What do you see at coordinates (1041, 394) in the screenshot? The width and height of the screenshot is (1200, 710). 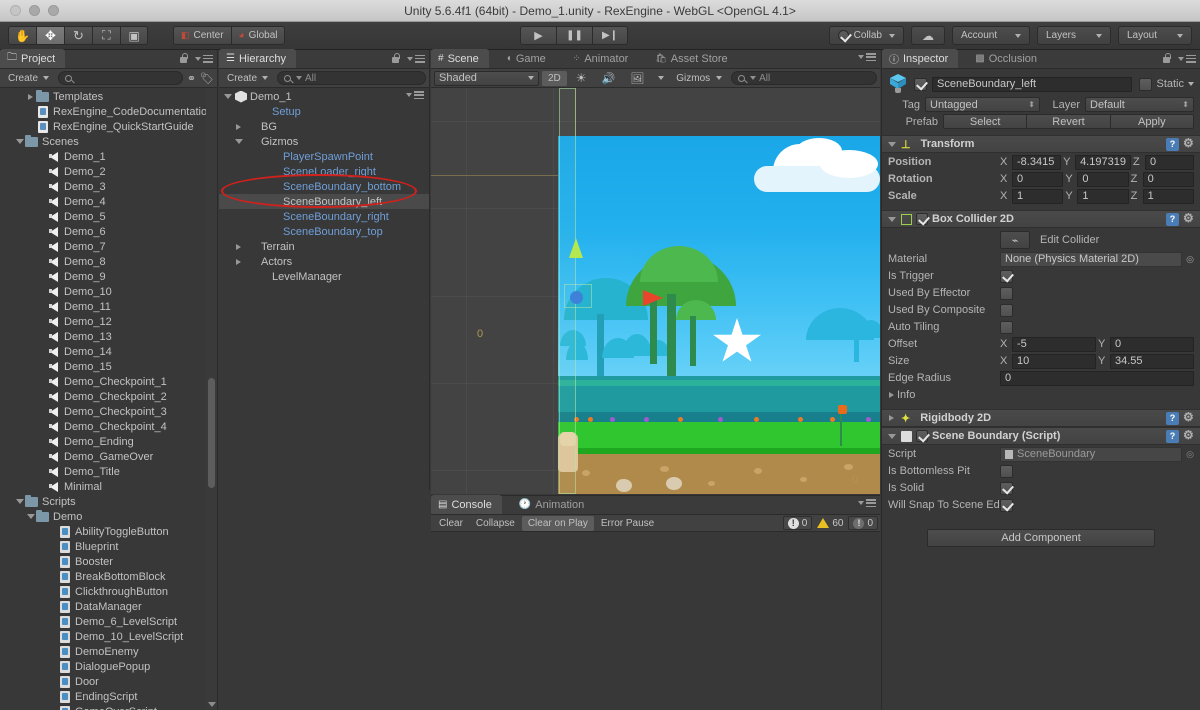 I see `info-foldout-row: Info` at bounding box center [1041, 394].